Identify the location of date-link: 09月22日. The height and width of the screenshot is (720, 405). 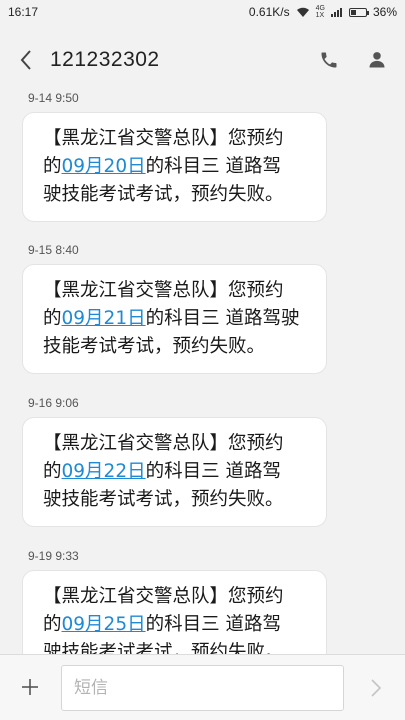
(104, 471).